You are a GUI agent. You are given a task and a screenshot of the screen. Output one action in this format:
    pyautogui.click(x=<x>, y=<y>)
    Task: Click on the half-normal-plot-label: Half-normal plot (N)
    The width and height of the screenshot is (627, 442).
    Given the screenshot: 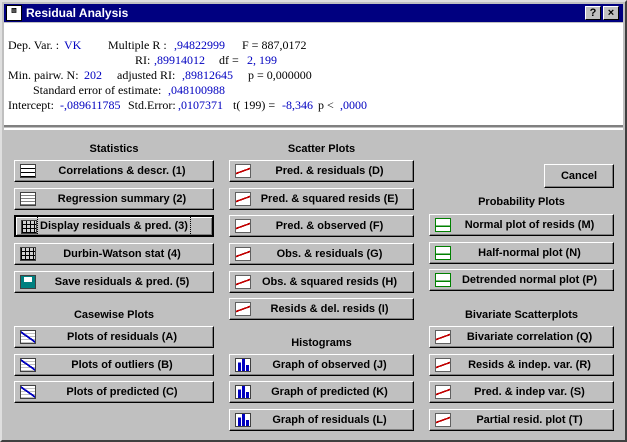 What is the action you would take?
    pyautogui.click(x=529, y=253)
    